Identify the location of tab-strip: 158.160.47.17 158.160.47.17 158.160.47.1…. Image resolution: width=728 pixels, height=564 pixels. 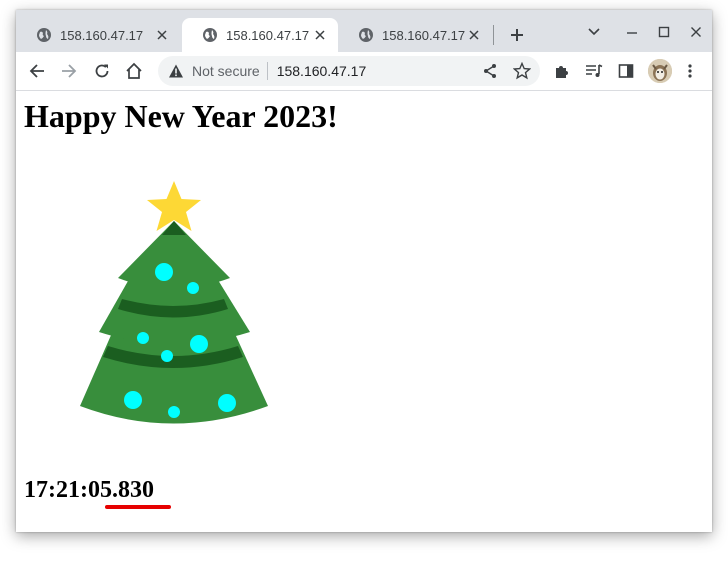
(364, 31).